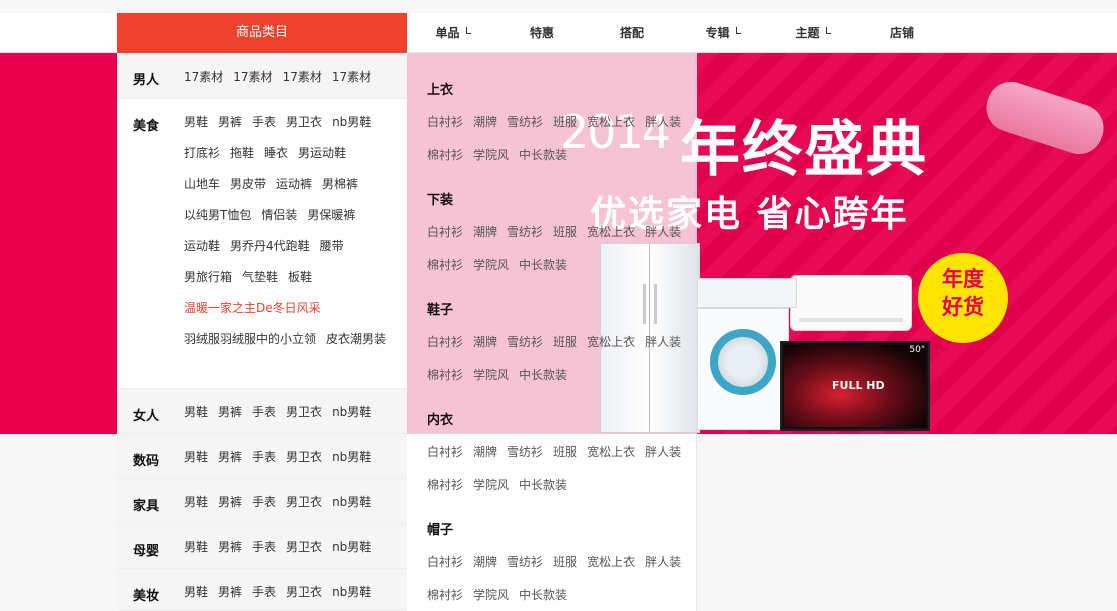  What do you see at coordinates (276, 153) in the screenshot?
I see `category-link: 睡衣` at bounding box center [276, 153].